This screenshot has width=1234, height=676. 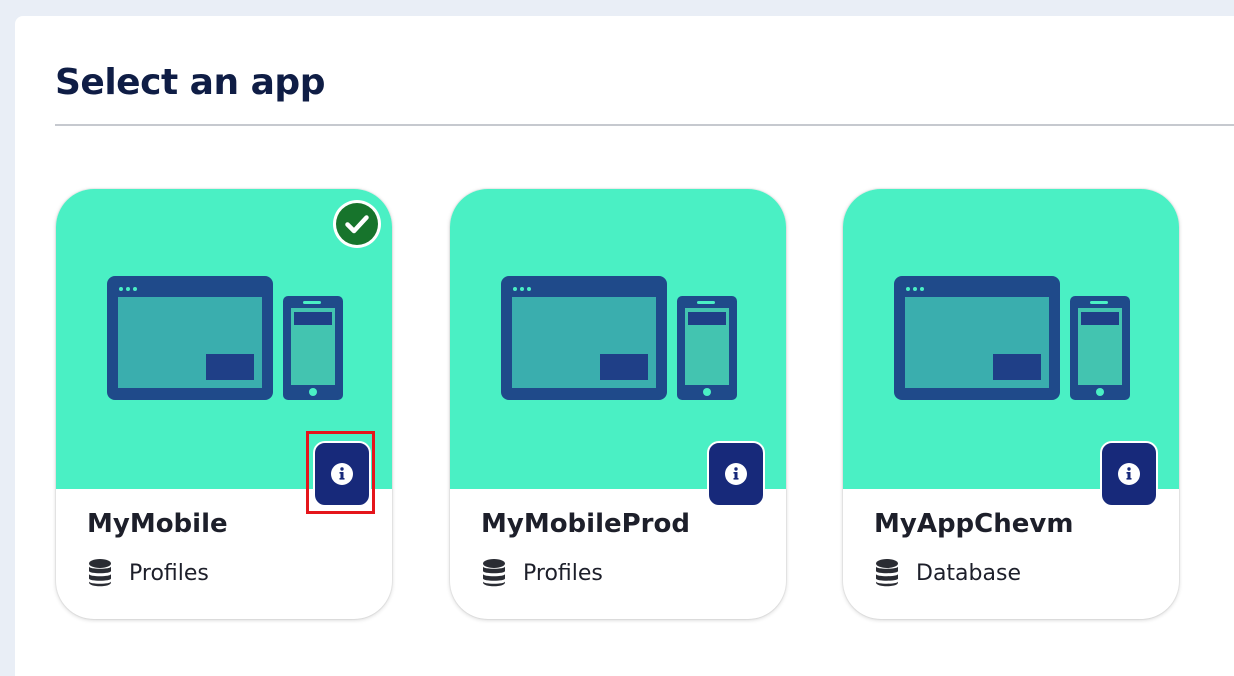 I want to click on title-divider, so click(x=644, y=125).